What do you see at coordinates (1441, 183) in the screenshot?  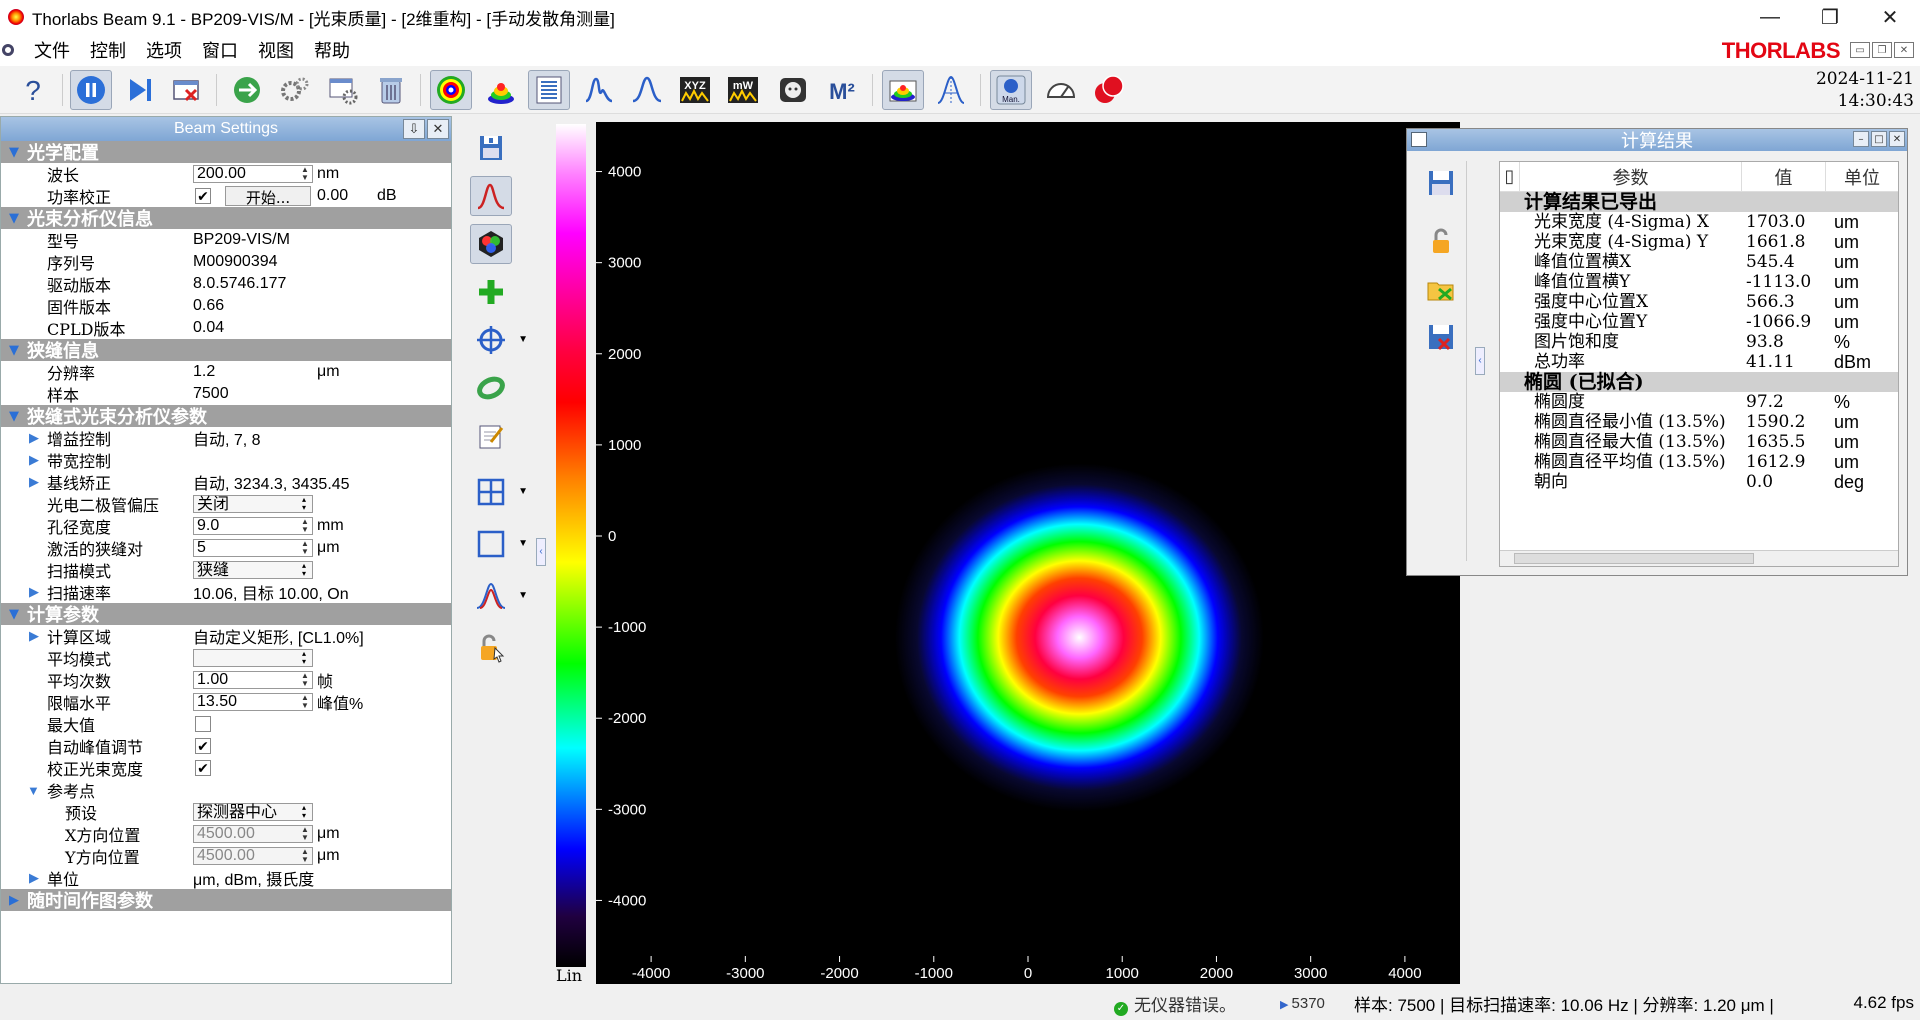 I see `save-results-icon` at bounding box center [1441, 183].